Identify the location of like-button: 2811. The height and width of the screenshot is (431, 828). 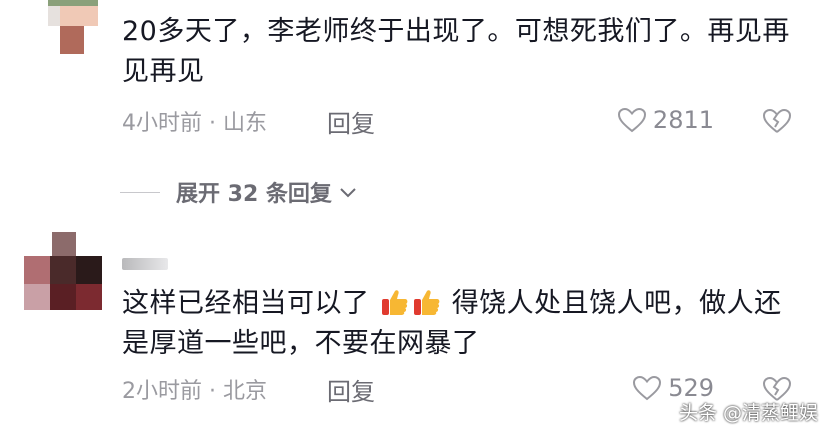
(665, 120).